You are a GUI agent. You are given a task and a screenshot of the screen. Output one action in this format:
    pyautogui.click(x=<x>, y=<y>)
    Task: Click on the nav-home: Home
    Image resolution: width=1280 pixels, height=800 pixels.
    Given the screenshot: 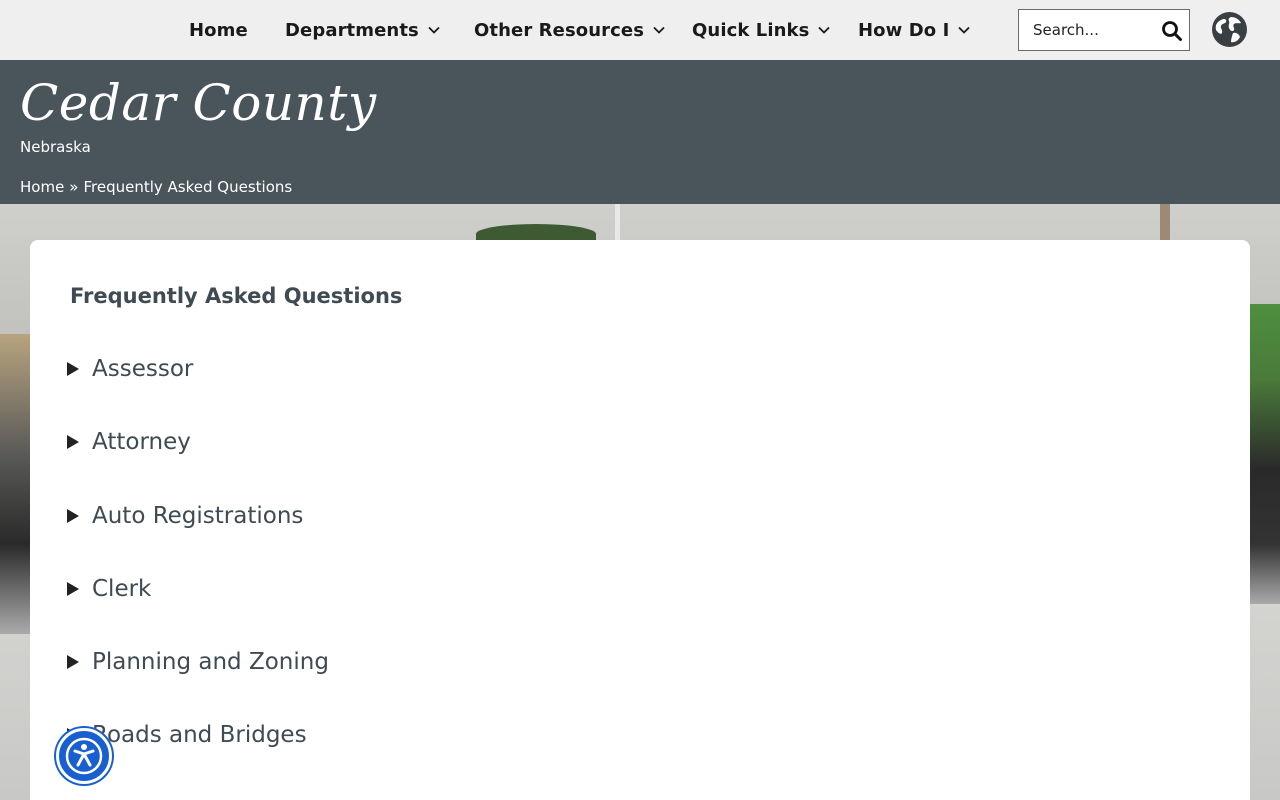 What is the action you would take?
    pyautogui.click(x=218, y=30)
    